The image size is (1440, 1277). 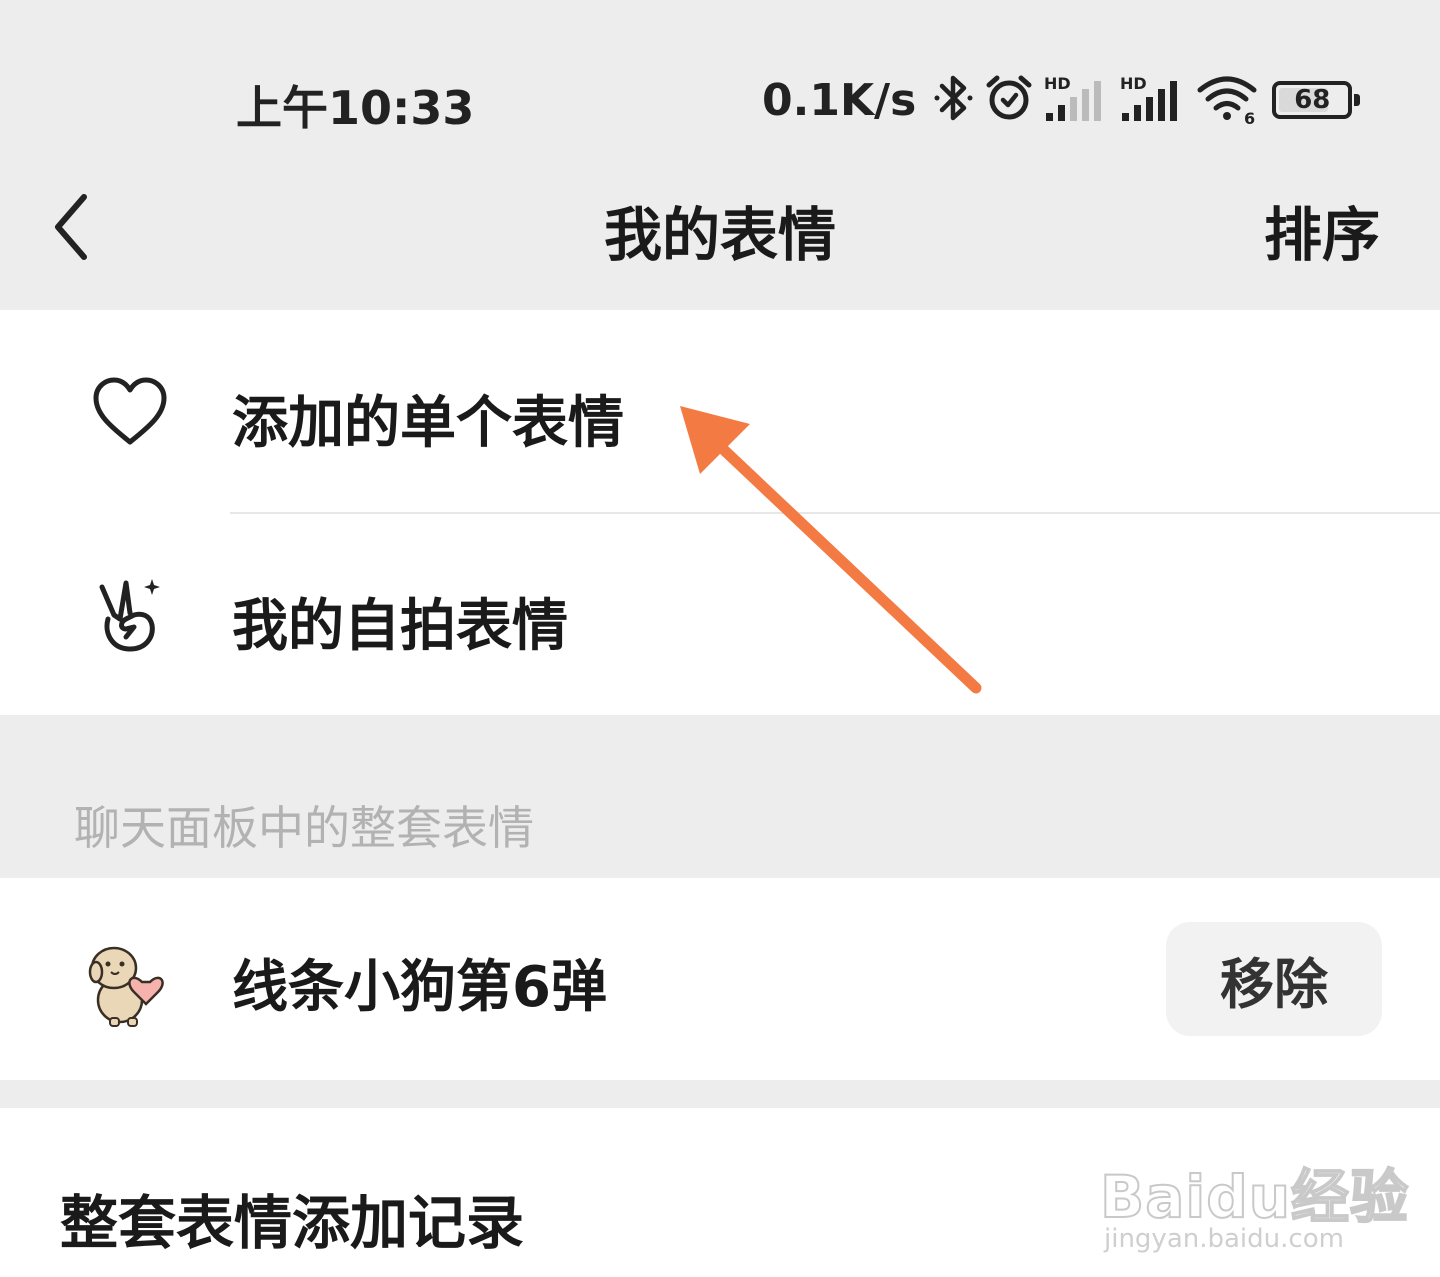 I want to click on battery-level: 68, so click(x=1312, y=100).